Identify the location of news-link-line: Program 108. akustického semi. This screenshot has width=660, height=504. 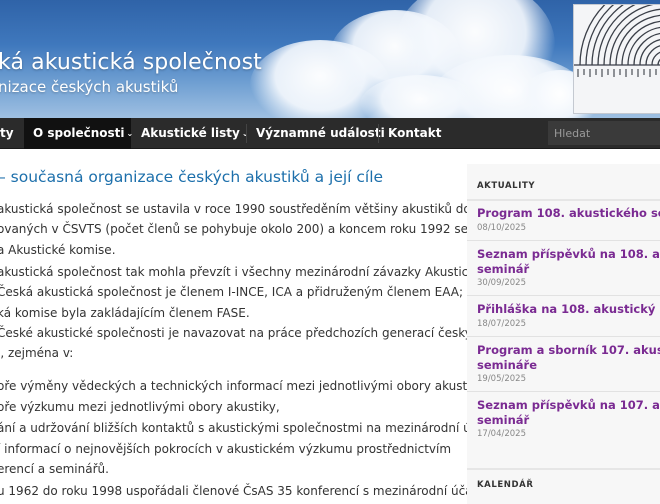
(568, 213).